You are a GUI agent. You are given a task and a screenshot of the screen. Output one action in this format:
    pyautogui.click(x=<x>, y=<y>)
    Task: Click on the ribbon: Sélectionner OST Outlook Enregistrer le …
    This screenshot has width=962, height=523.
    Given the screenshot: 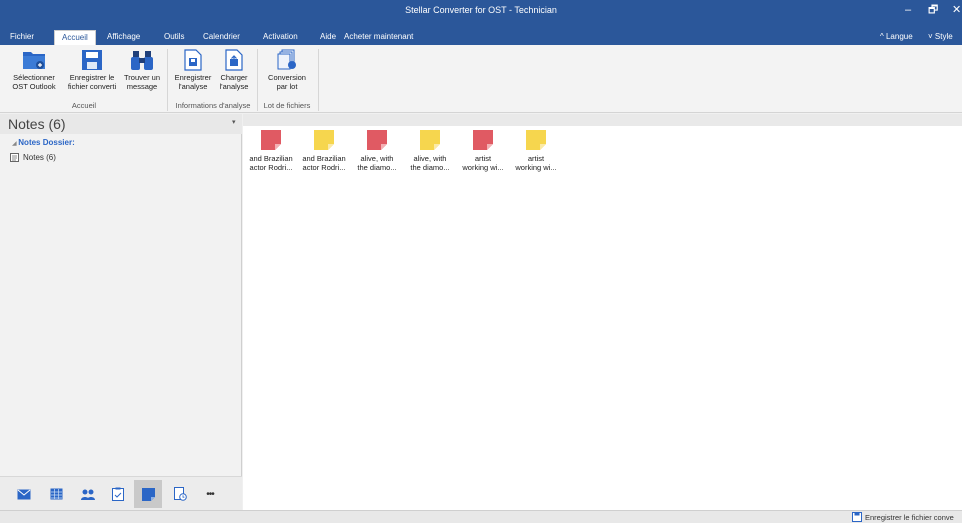 What is the action you would take?
    pyautogui.click(x=481, y=79)
    